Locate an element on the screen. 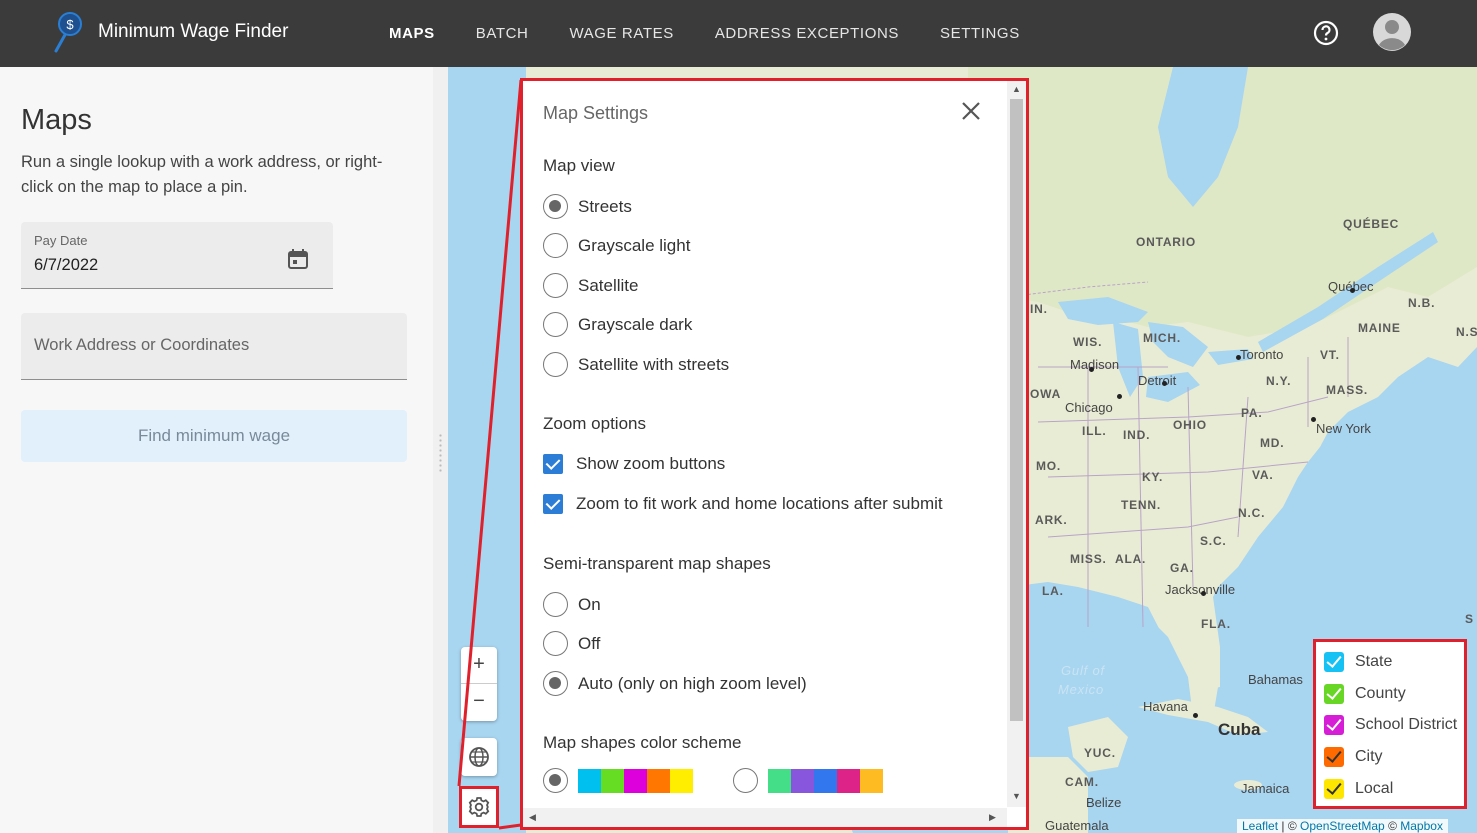  page-title: Maps is located at coordinates (56, 120).